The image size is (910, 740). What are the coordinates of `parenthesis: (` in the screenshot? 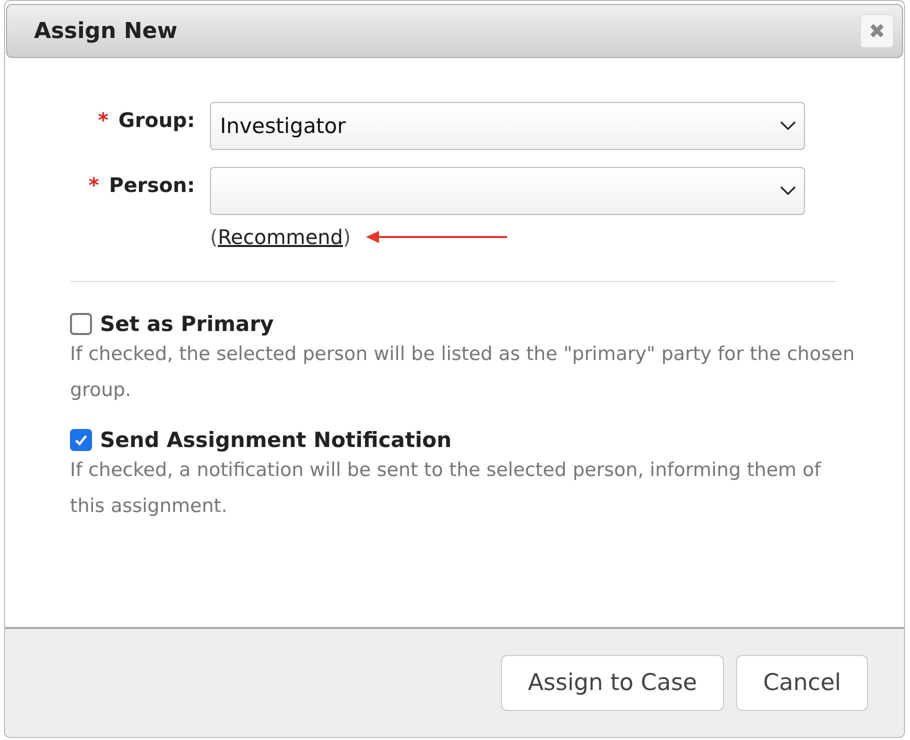 It's located at (214, 237).